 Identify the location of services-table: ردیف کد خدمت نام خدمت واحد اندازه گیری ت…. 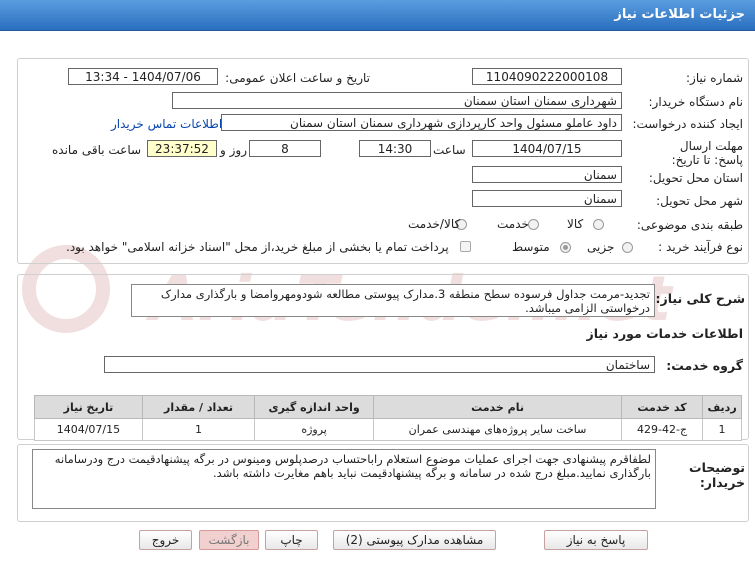
(388, 418).